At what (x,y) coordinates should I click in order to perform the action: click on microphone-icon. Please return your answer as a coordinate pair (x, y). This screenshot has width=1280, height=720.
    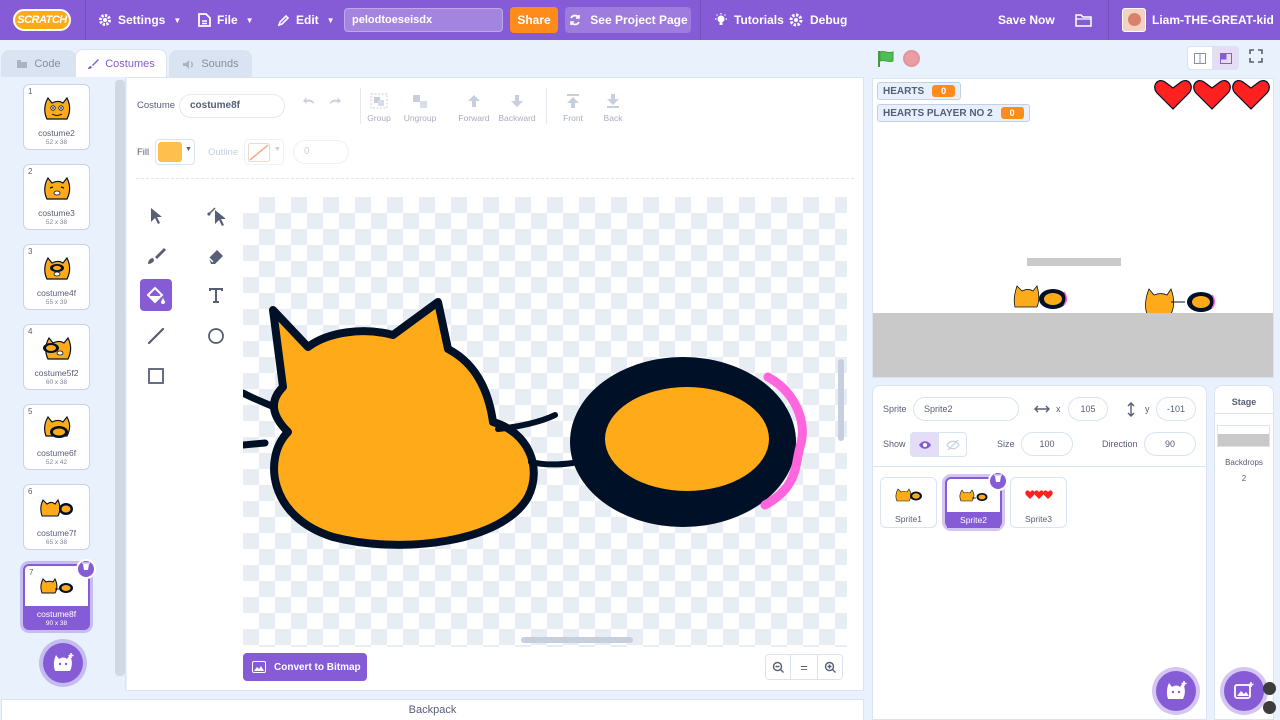
    Looking at the image, I should click on (1269, 688).